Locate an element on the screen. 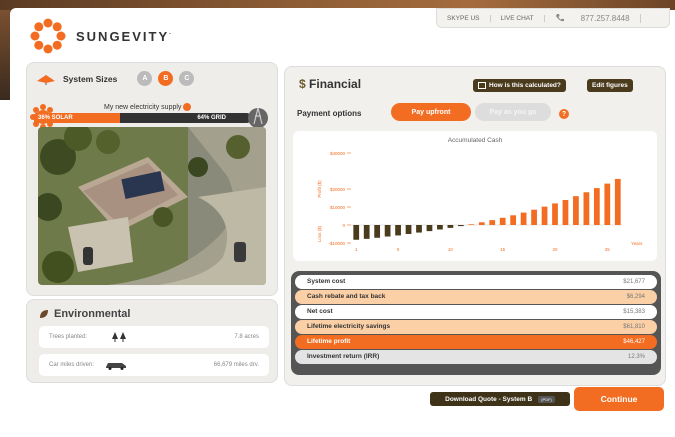 This screenshot has height=437, width=675. x-tick-label: 1 is located at coordinates (356, 249).